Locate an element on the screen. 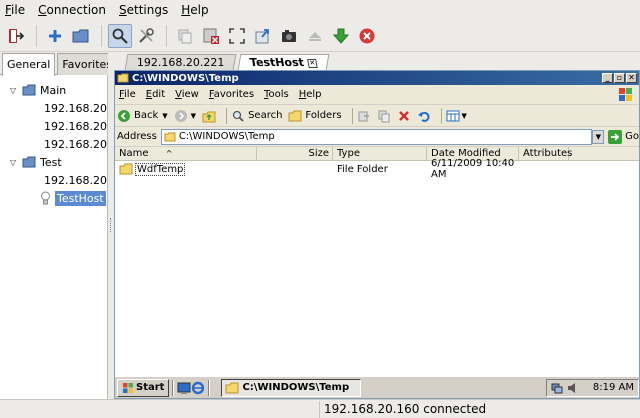  delete-button is located at coordinates (404, 116).